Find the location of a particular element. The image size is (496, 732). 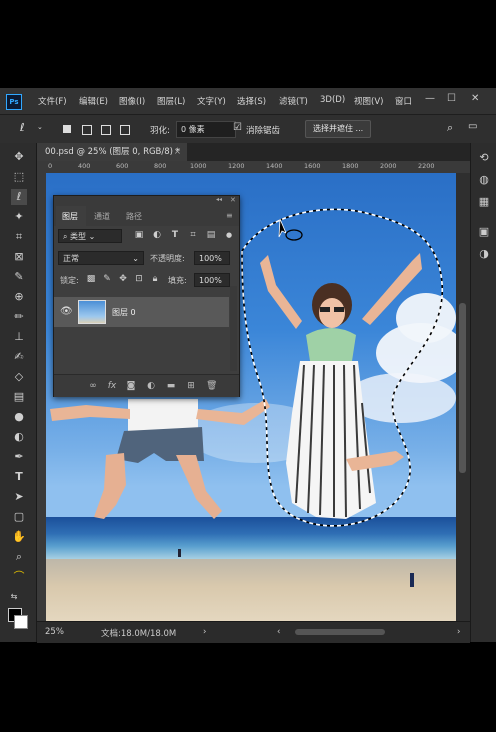

layer-name: 图层 0 is located at coordinates (124, 312).